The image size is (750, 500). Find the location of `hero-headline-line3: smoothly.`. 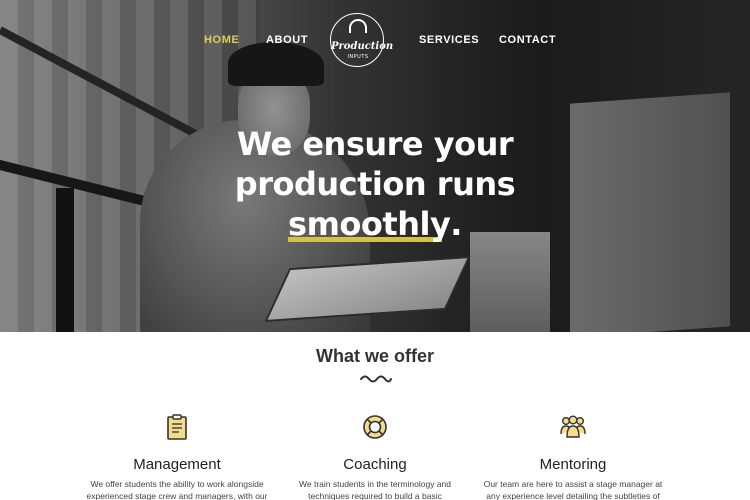

hero-headline-line3: smoothly. is located at coordinates (375, 224).